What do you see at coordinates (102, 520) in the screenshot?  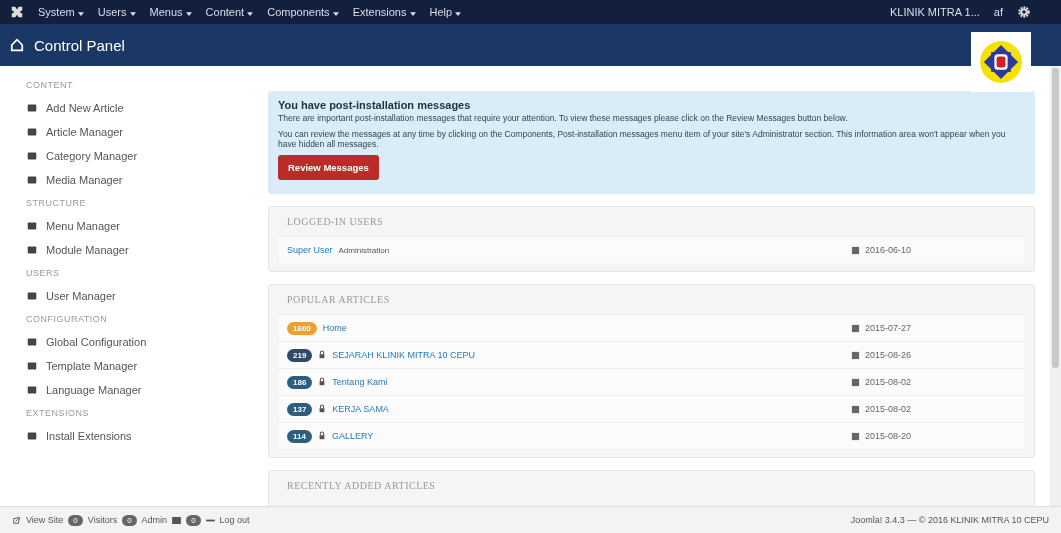 I see `status-label: Visitors` at bounding box center [102, 520].